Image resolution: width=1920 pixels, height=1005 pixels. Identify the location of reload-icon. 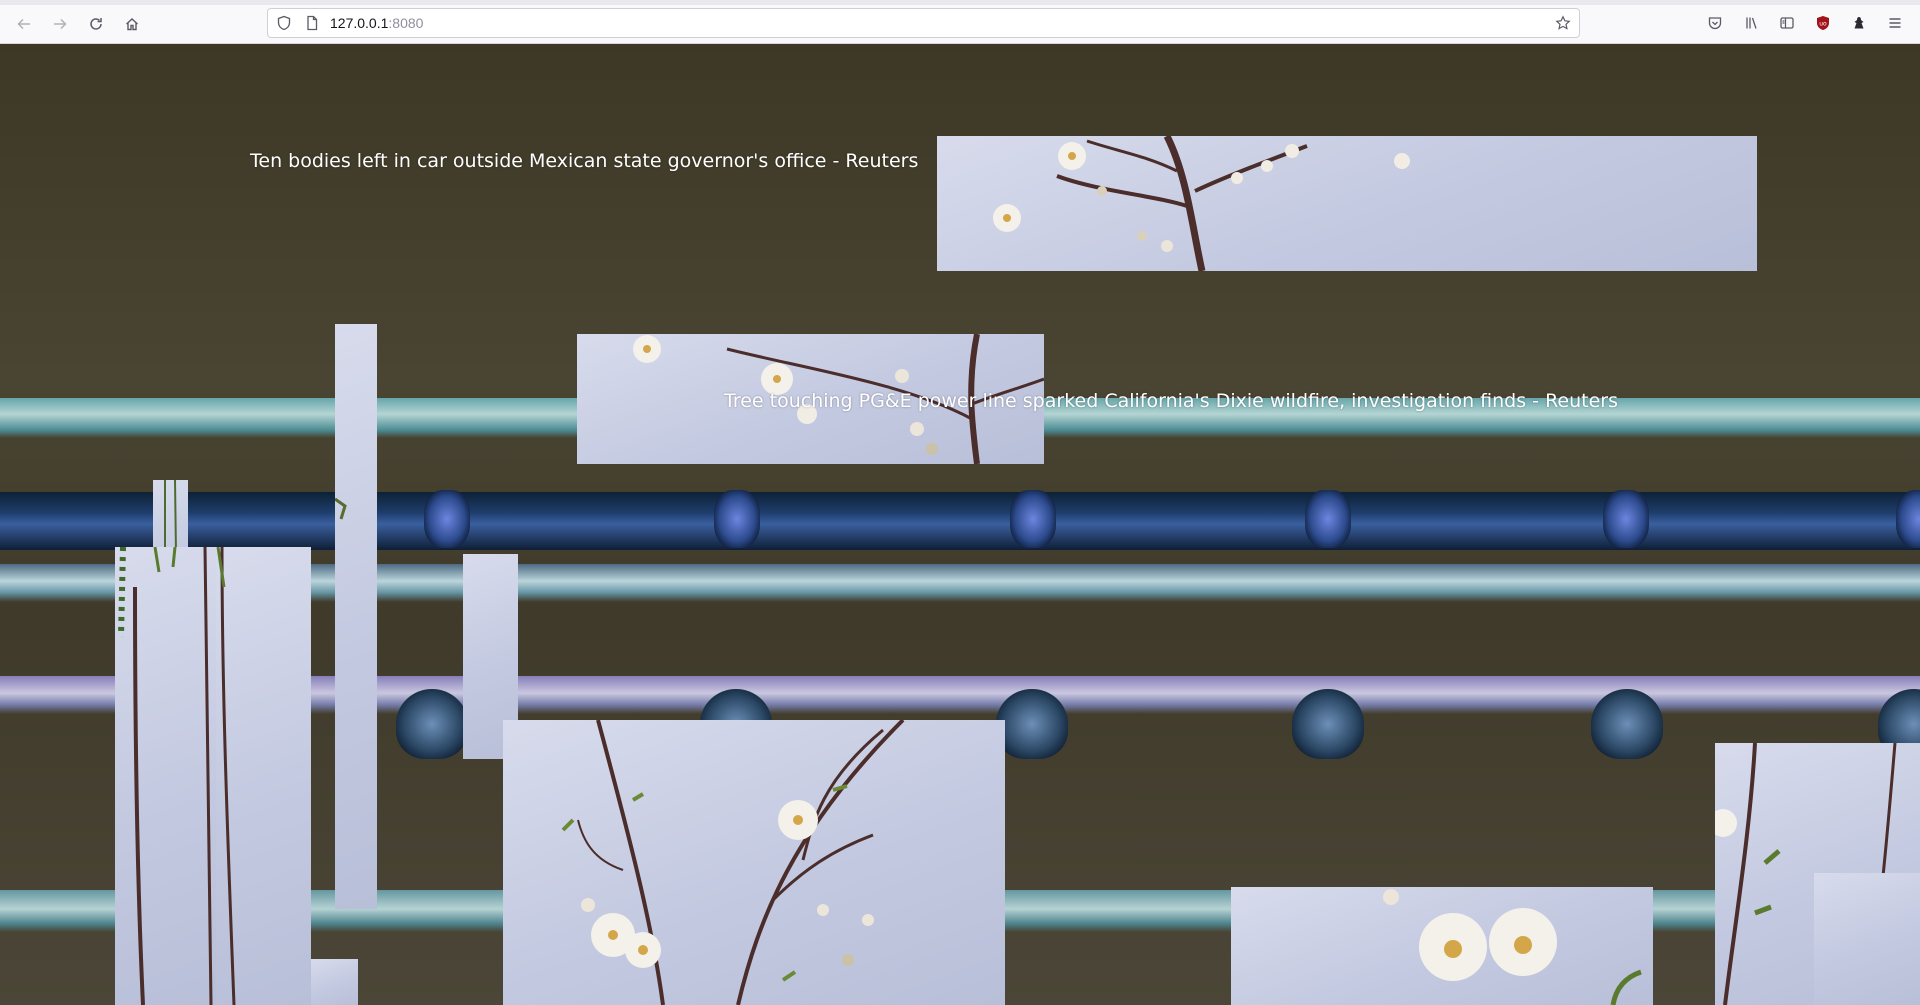
(96, 24).